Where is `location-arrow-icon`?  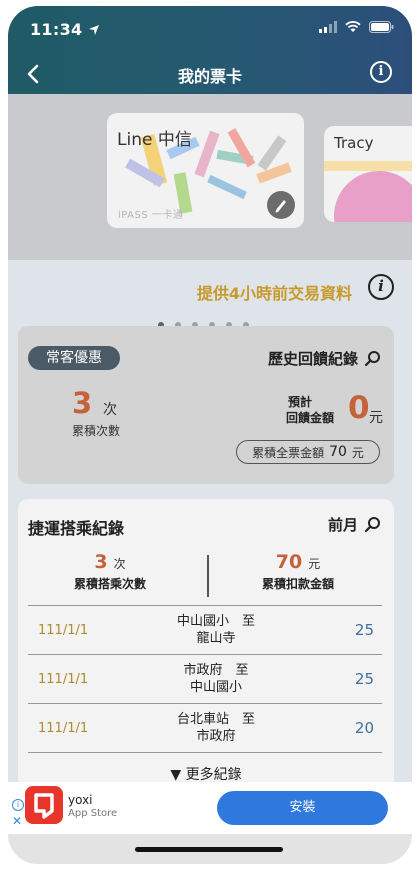
location-arrow-icon is located at coordinates (94, 30).